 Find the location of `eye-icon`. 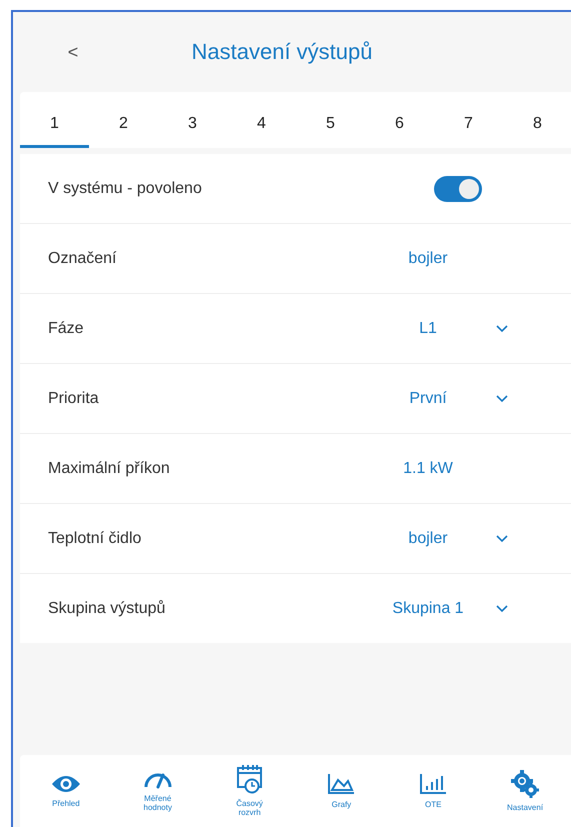

eye-icon is located at coordinates (65, 784).